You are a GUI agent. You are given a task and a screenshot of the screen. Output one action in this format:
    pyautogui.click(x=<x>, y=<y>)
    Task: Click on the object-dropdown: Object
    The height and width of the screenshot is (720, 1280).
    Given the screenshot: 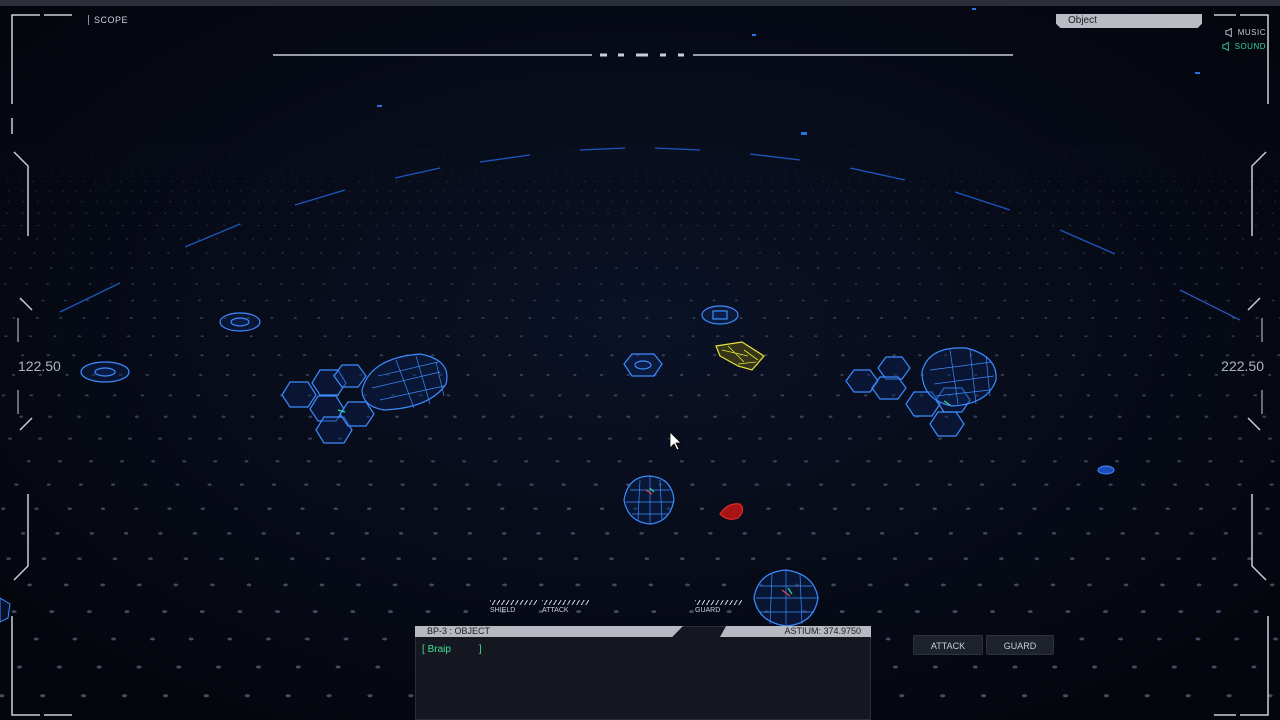 What is the action you would take?
    pyautogui.click(x=1129, y=21)
    